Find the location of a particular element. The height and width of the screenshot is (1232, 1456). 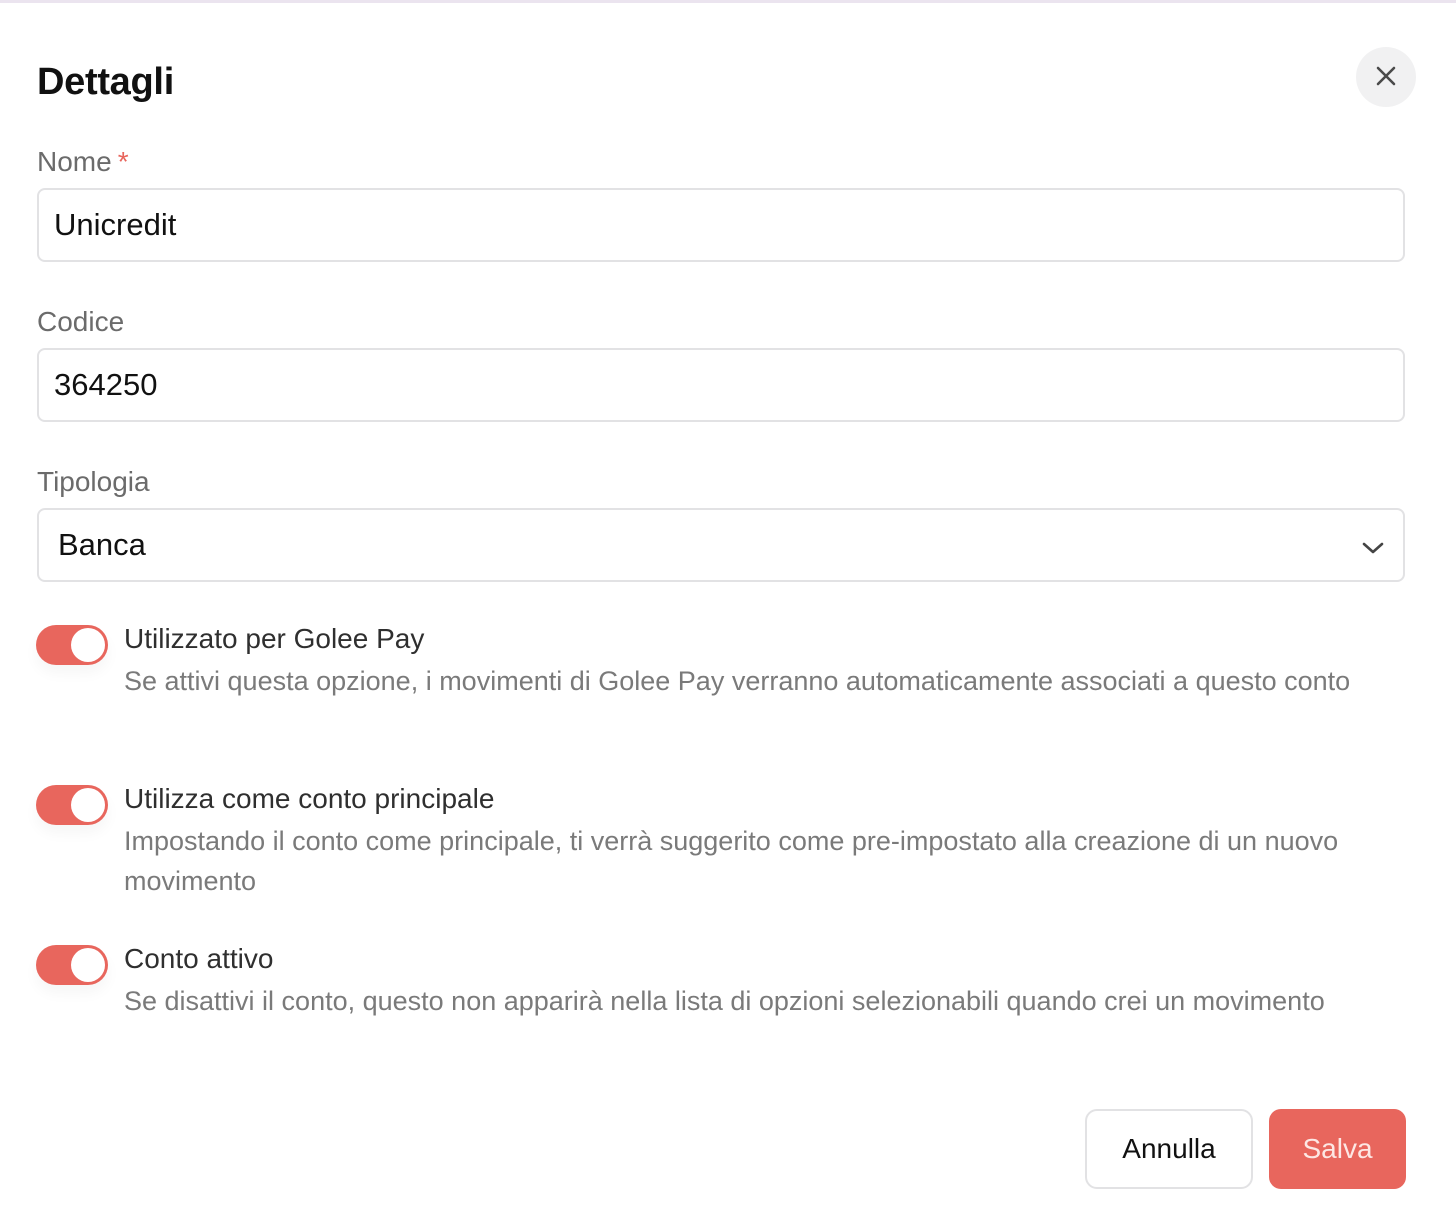

chevron-down-icon is located at coordinates (1373, 545).